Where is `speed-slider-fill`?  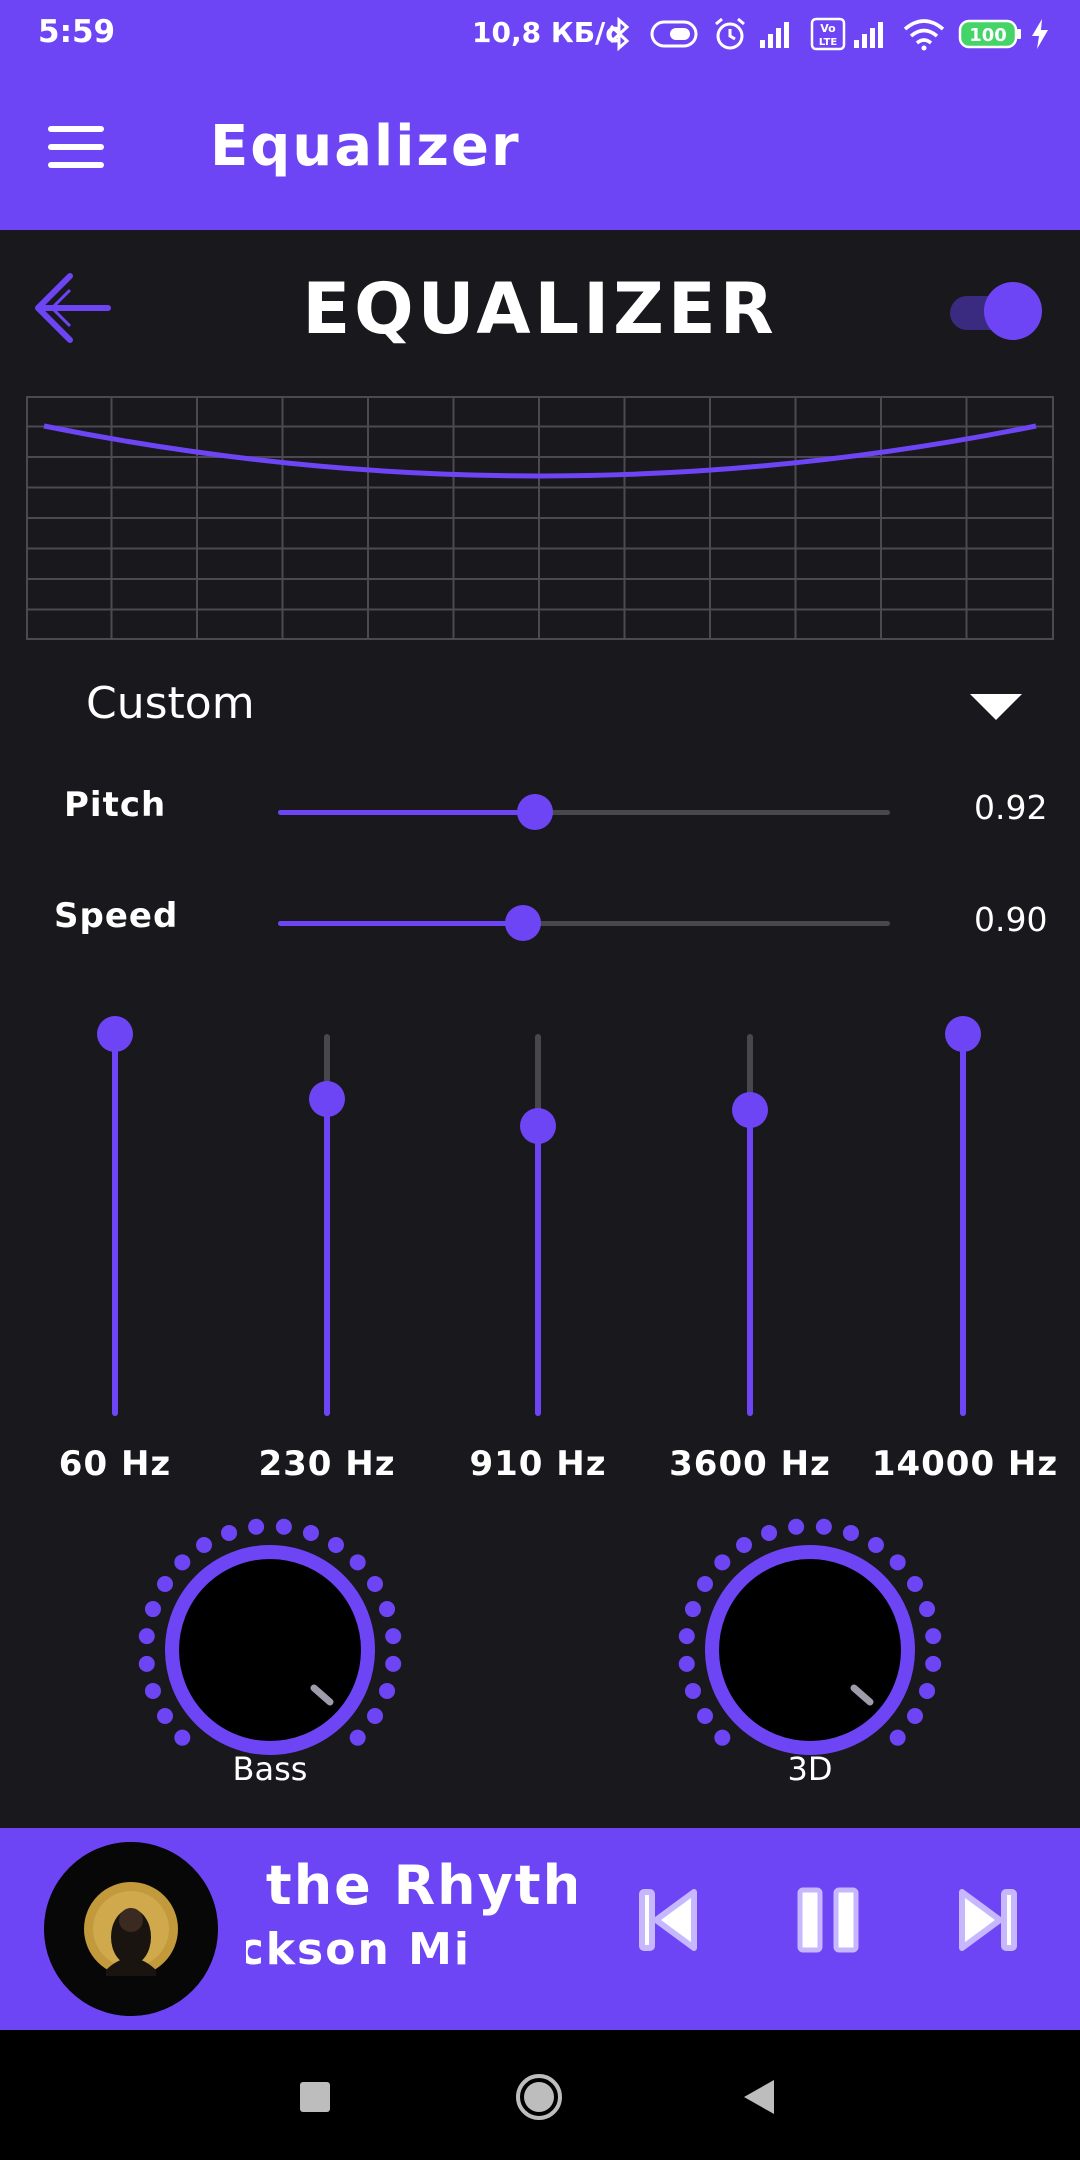
speed-slider-fill is located at coordinates (400, 923).